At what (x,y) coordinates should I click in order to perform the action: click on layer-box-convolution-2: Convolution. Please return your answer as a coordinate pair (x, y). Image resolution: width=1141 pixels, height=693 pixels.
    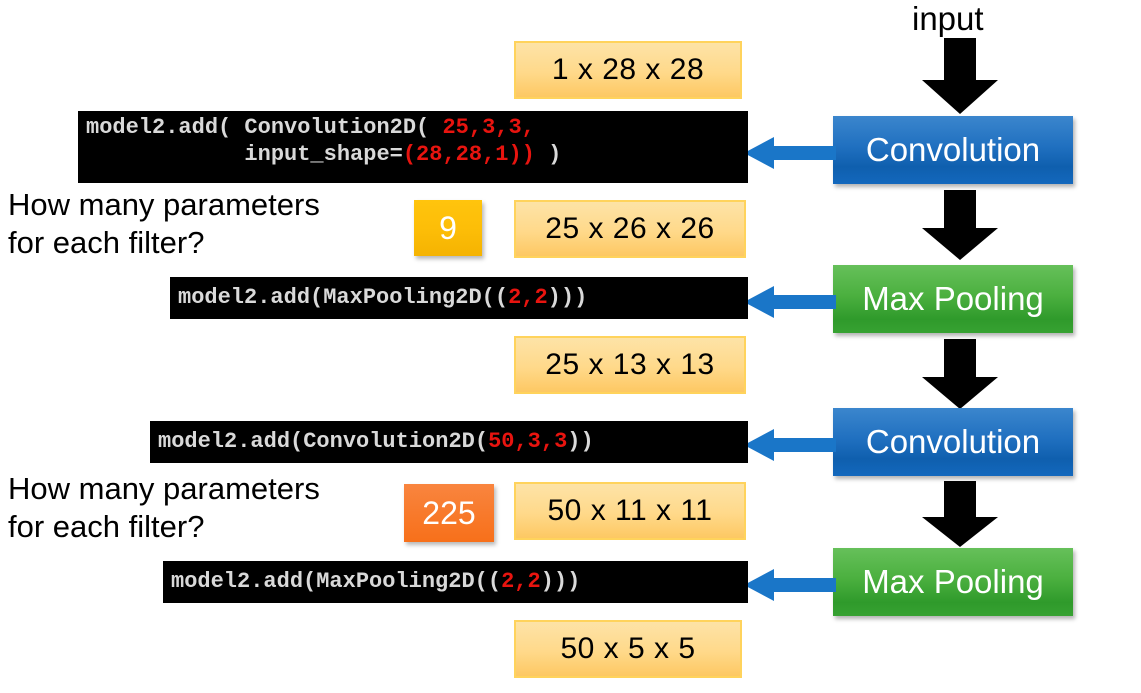
    Looking at the image, I should click on (953, 442).